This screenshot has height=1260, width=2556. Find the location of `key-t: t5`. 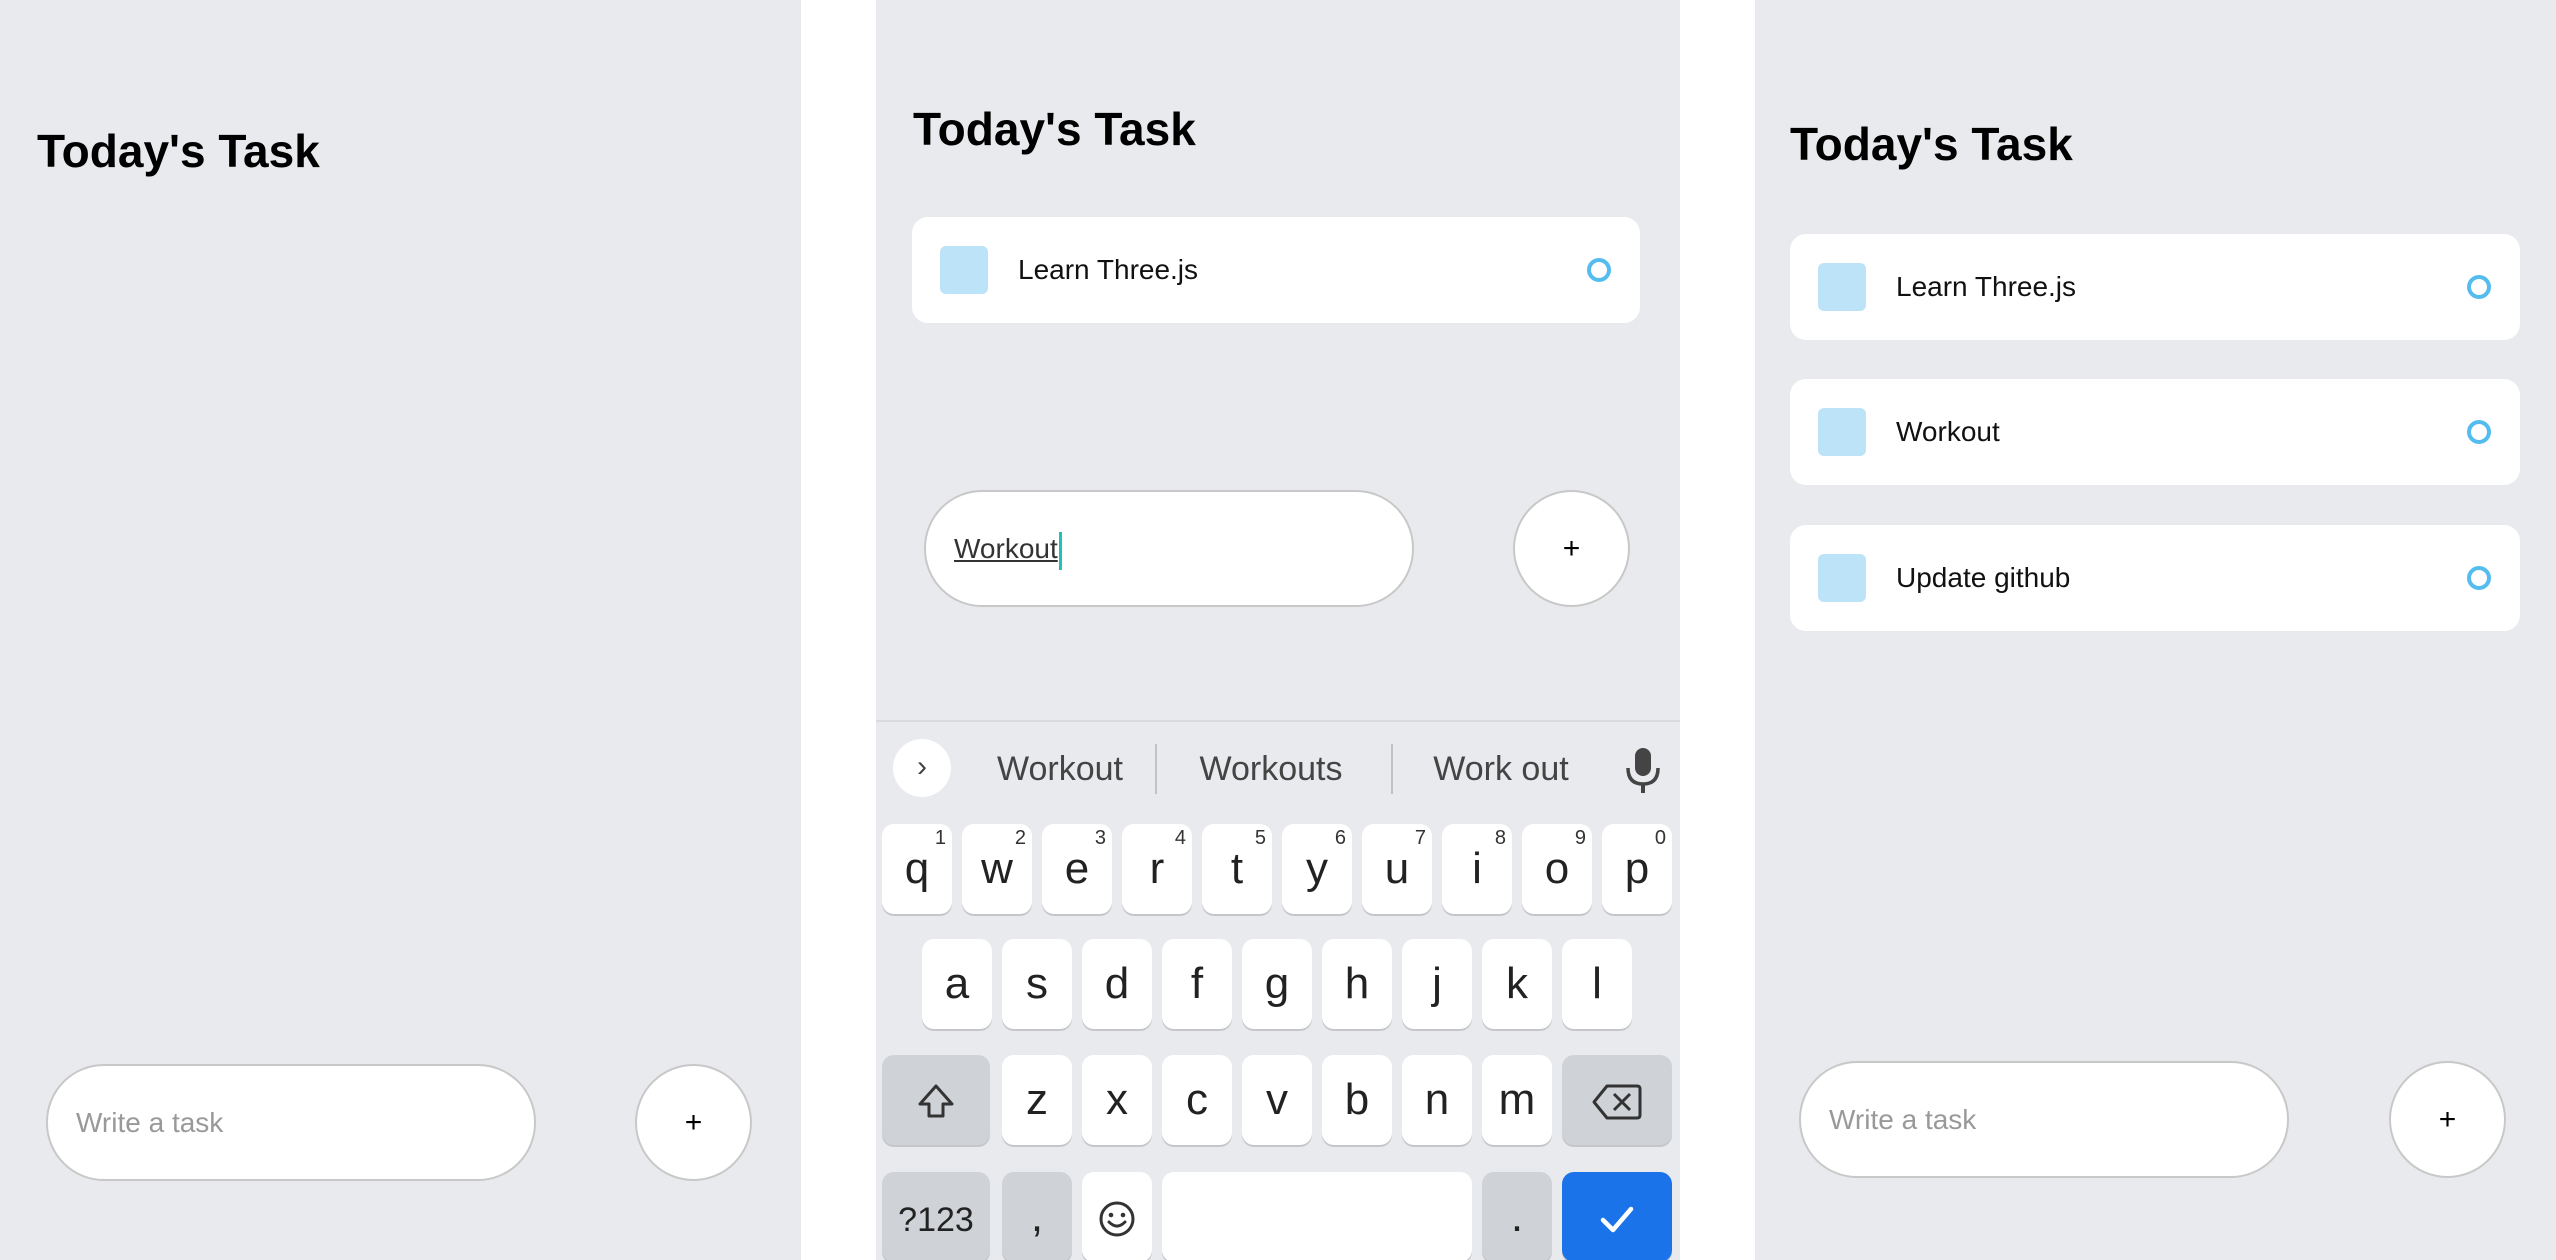

key-t: t5 is located at coordinates (1237, 869).